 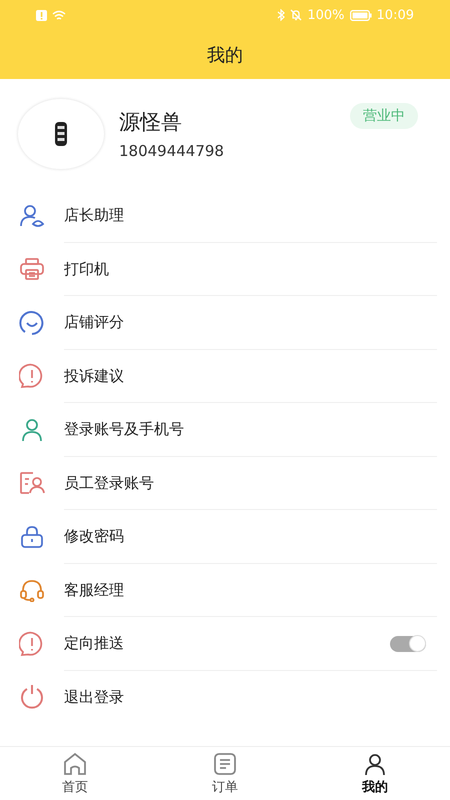 I want to click on wifi-icon, so click(x=59, y=15).